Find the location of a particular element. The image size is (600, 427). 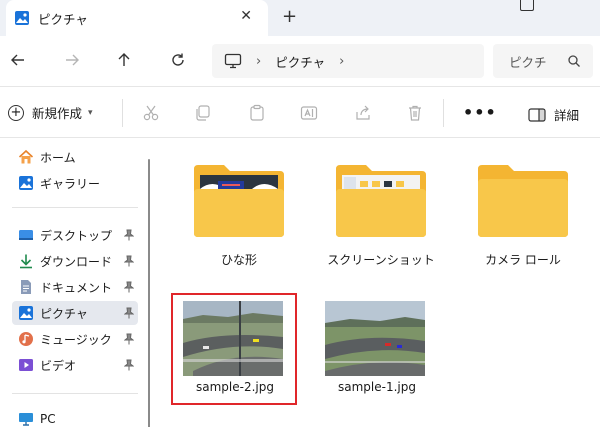

folder-item: スクリーンショット is located at coordinates (381, 213).